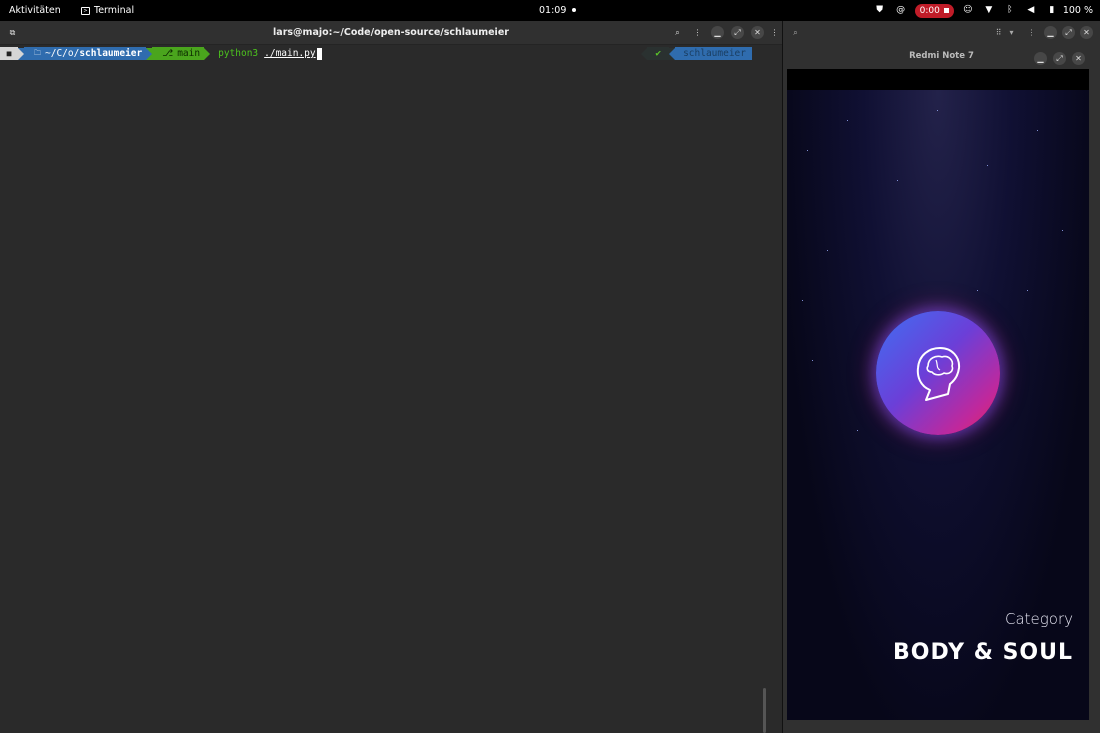 Image resolution: width=1100 pixels, height=733 pixels. Describe the element at coordinates (946, 10) in the screenshot. I see `stop-icon` at that location.